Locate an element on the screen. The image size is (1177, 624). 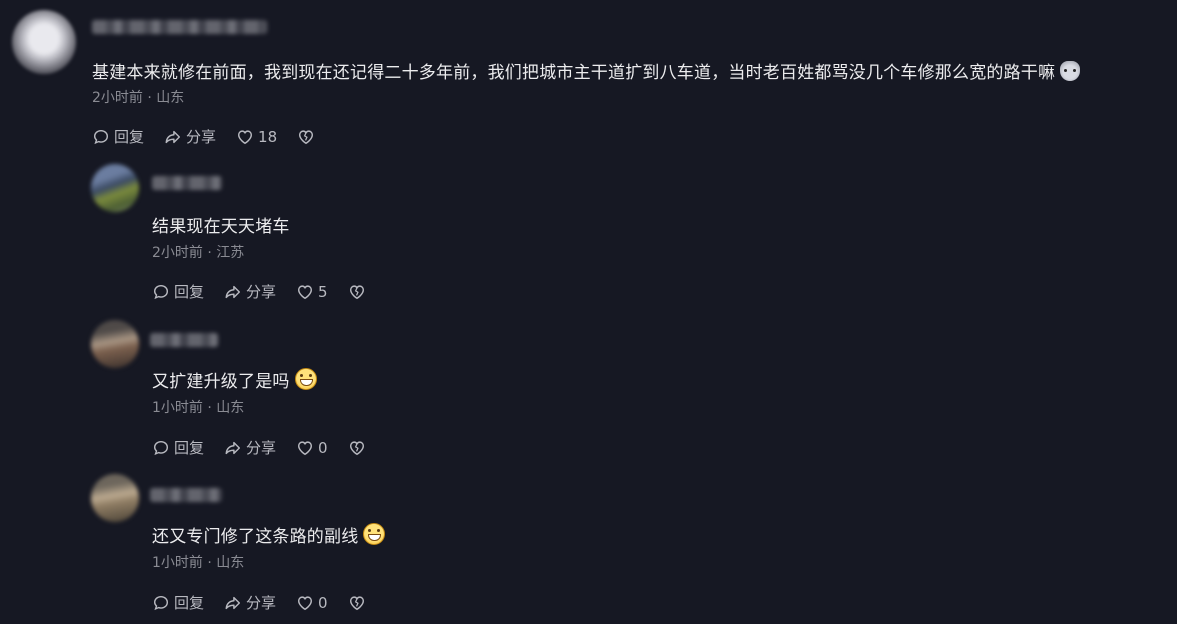
reply-actions: 回复 分享 5 is located at coordinates (261, 291).